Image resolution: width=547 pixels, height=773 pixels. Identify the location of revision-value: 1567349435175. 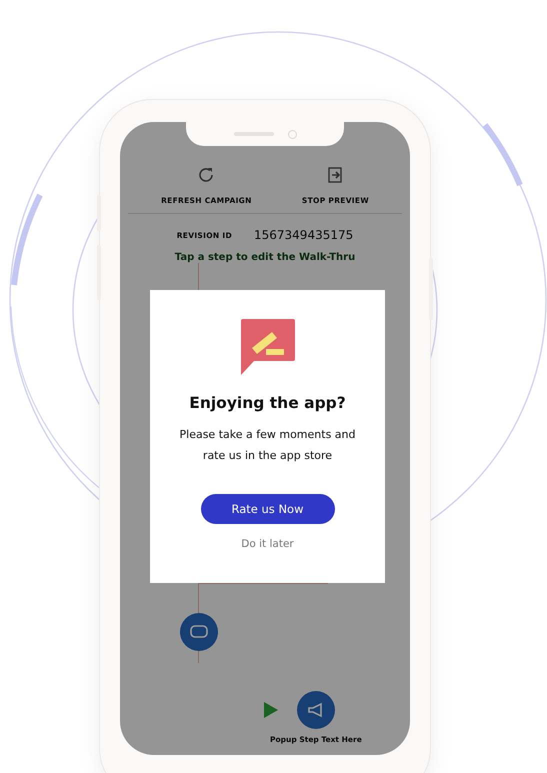
(304, 235).